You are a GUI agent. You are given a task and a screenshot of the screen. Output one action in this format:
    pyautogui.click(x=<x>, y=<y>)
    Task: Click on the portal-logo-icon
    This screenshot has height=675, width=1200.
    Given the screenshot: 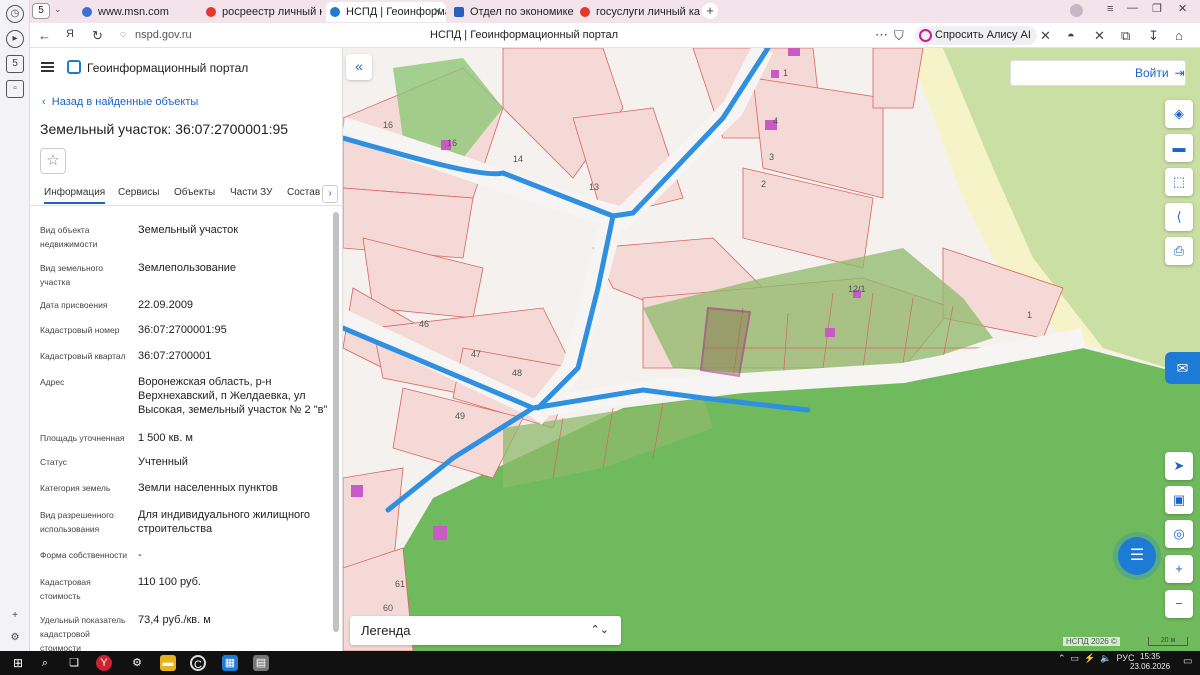 What is the action you would take?
    pyautogui.click(x=74, y=67)
    